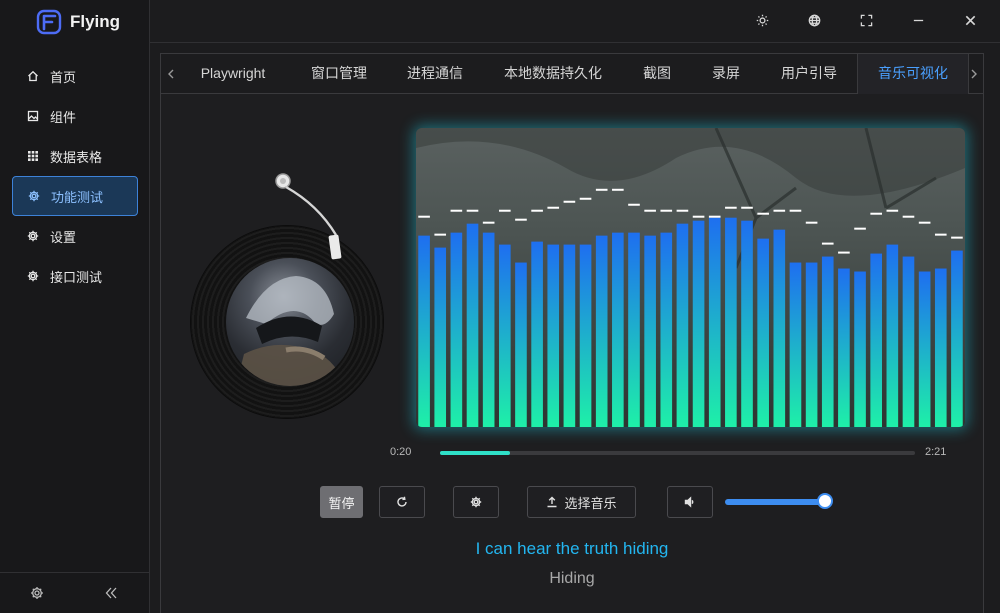 This screenshot has width=1000, height=613. Describe the element at coordinates (476, 502) in the screenshot. I see `settings-button` at that location.